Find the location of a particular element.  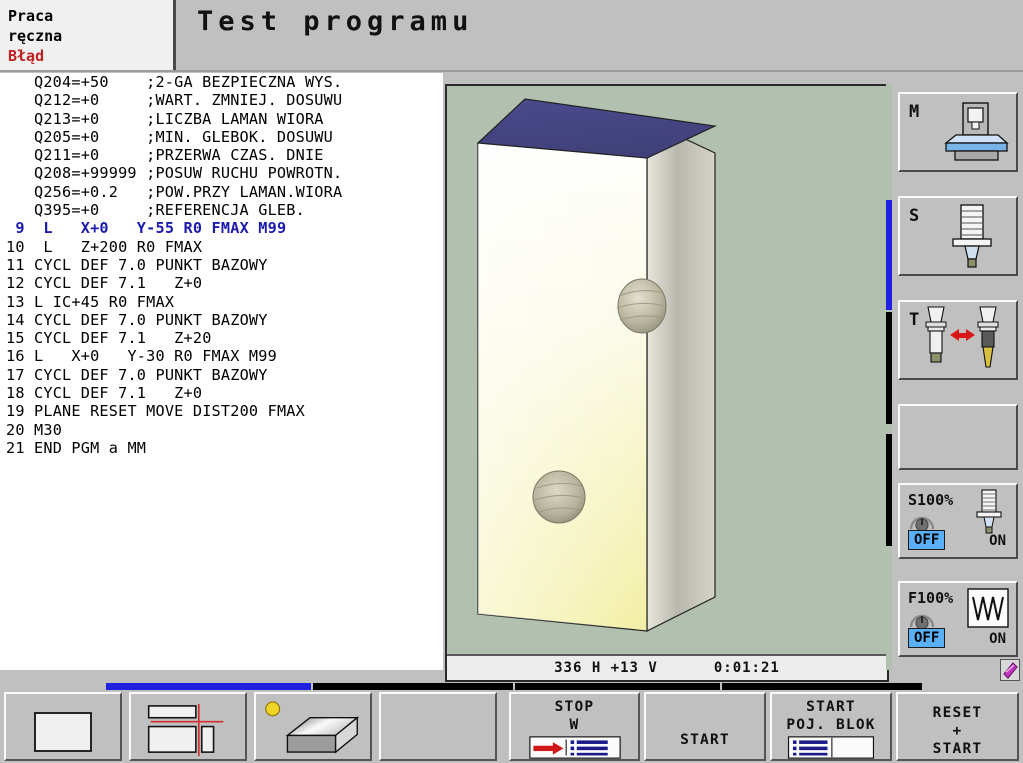

program-line: 9 L X+0 Y-55 R0 FMAX M99 is located at coordinates (221, 228).